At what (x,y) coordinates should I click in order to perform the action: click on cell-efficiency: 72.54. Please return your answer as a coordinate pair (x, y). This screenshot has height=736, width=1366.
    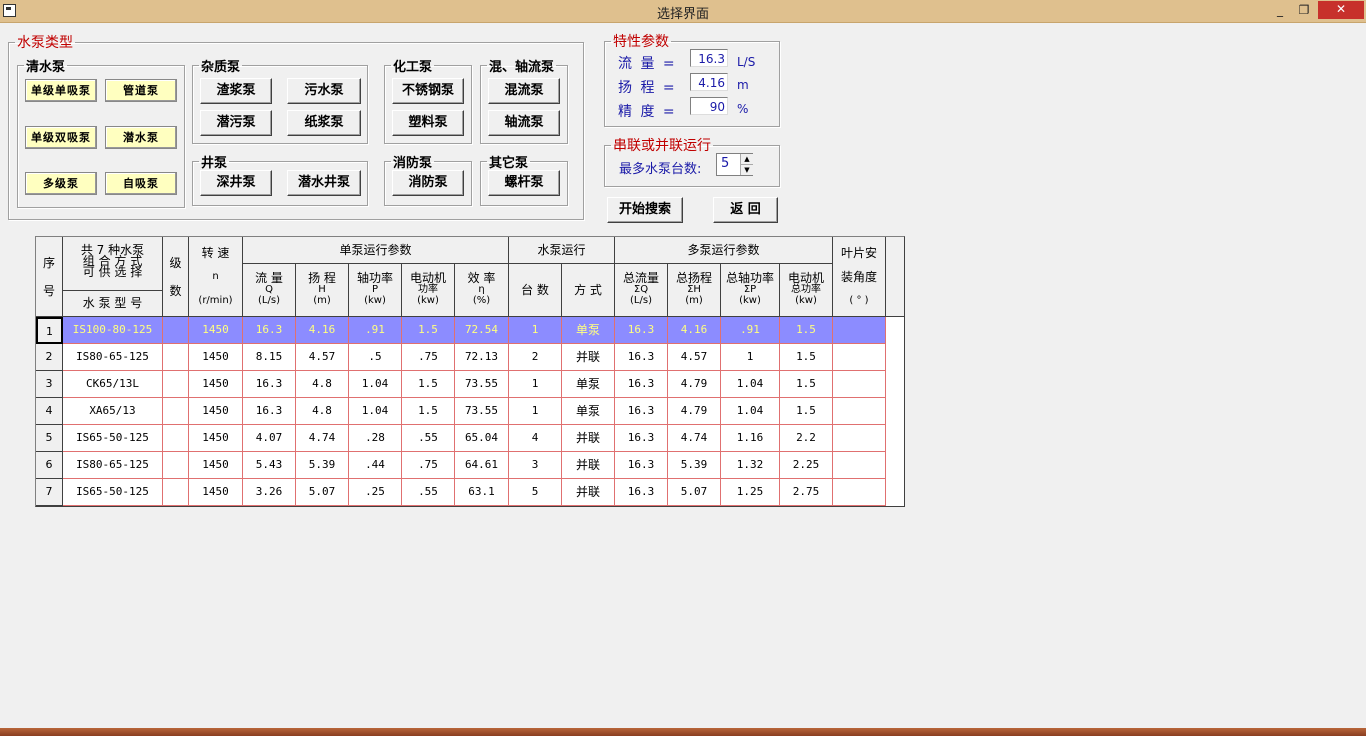
    Looking at the image, I should click on (482, 330).